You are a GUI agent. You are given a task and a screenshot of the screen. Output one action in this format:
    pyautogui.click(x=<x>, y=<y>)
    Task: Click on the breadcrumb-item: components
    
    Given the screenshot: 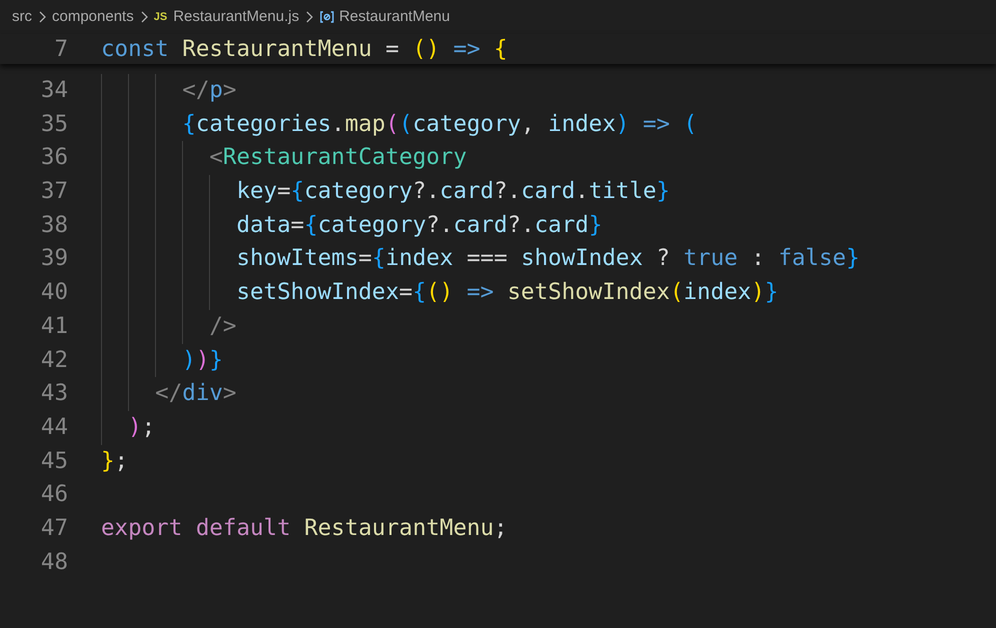 What is the action you would take?
    pyautogui.click(x=93, y=17)
    